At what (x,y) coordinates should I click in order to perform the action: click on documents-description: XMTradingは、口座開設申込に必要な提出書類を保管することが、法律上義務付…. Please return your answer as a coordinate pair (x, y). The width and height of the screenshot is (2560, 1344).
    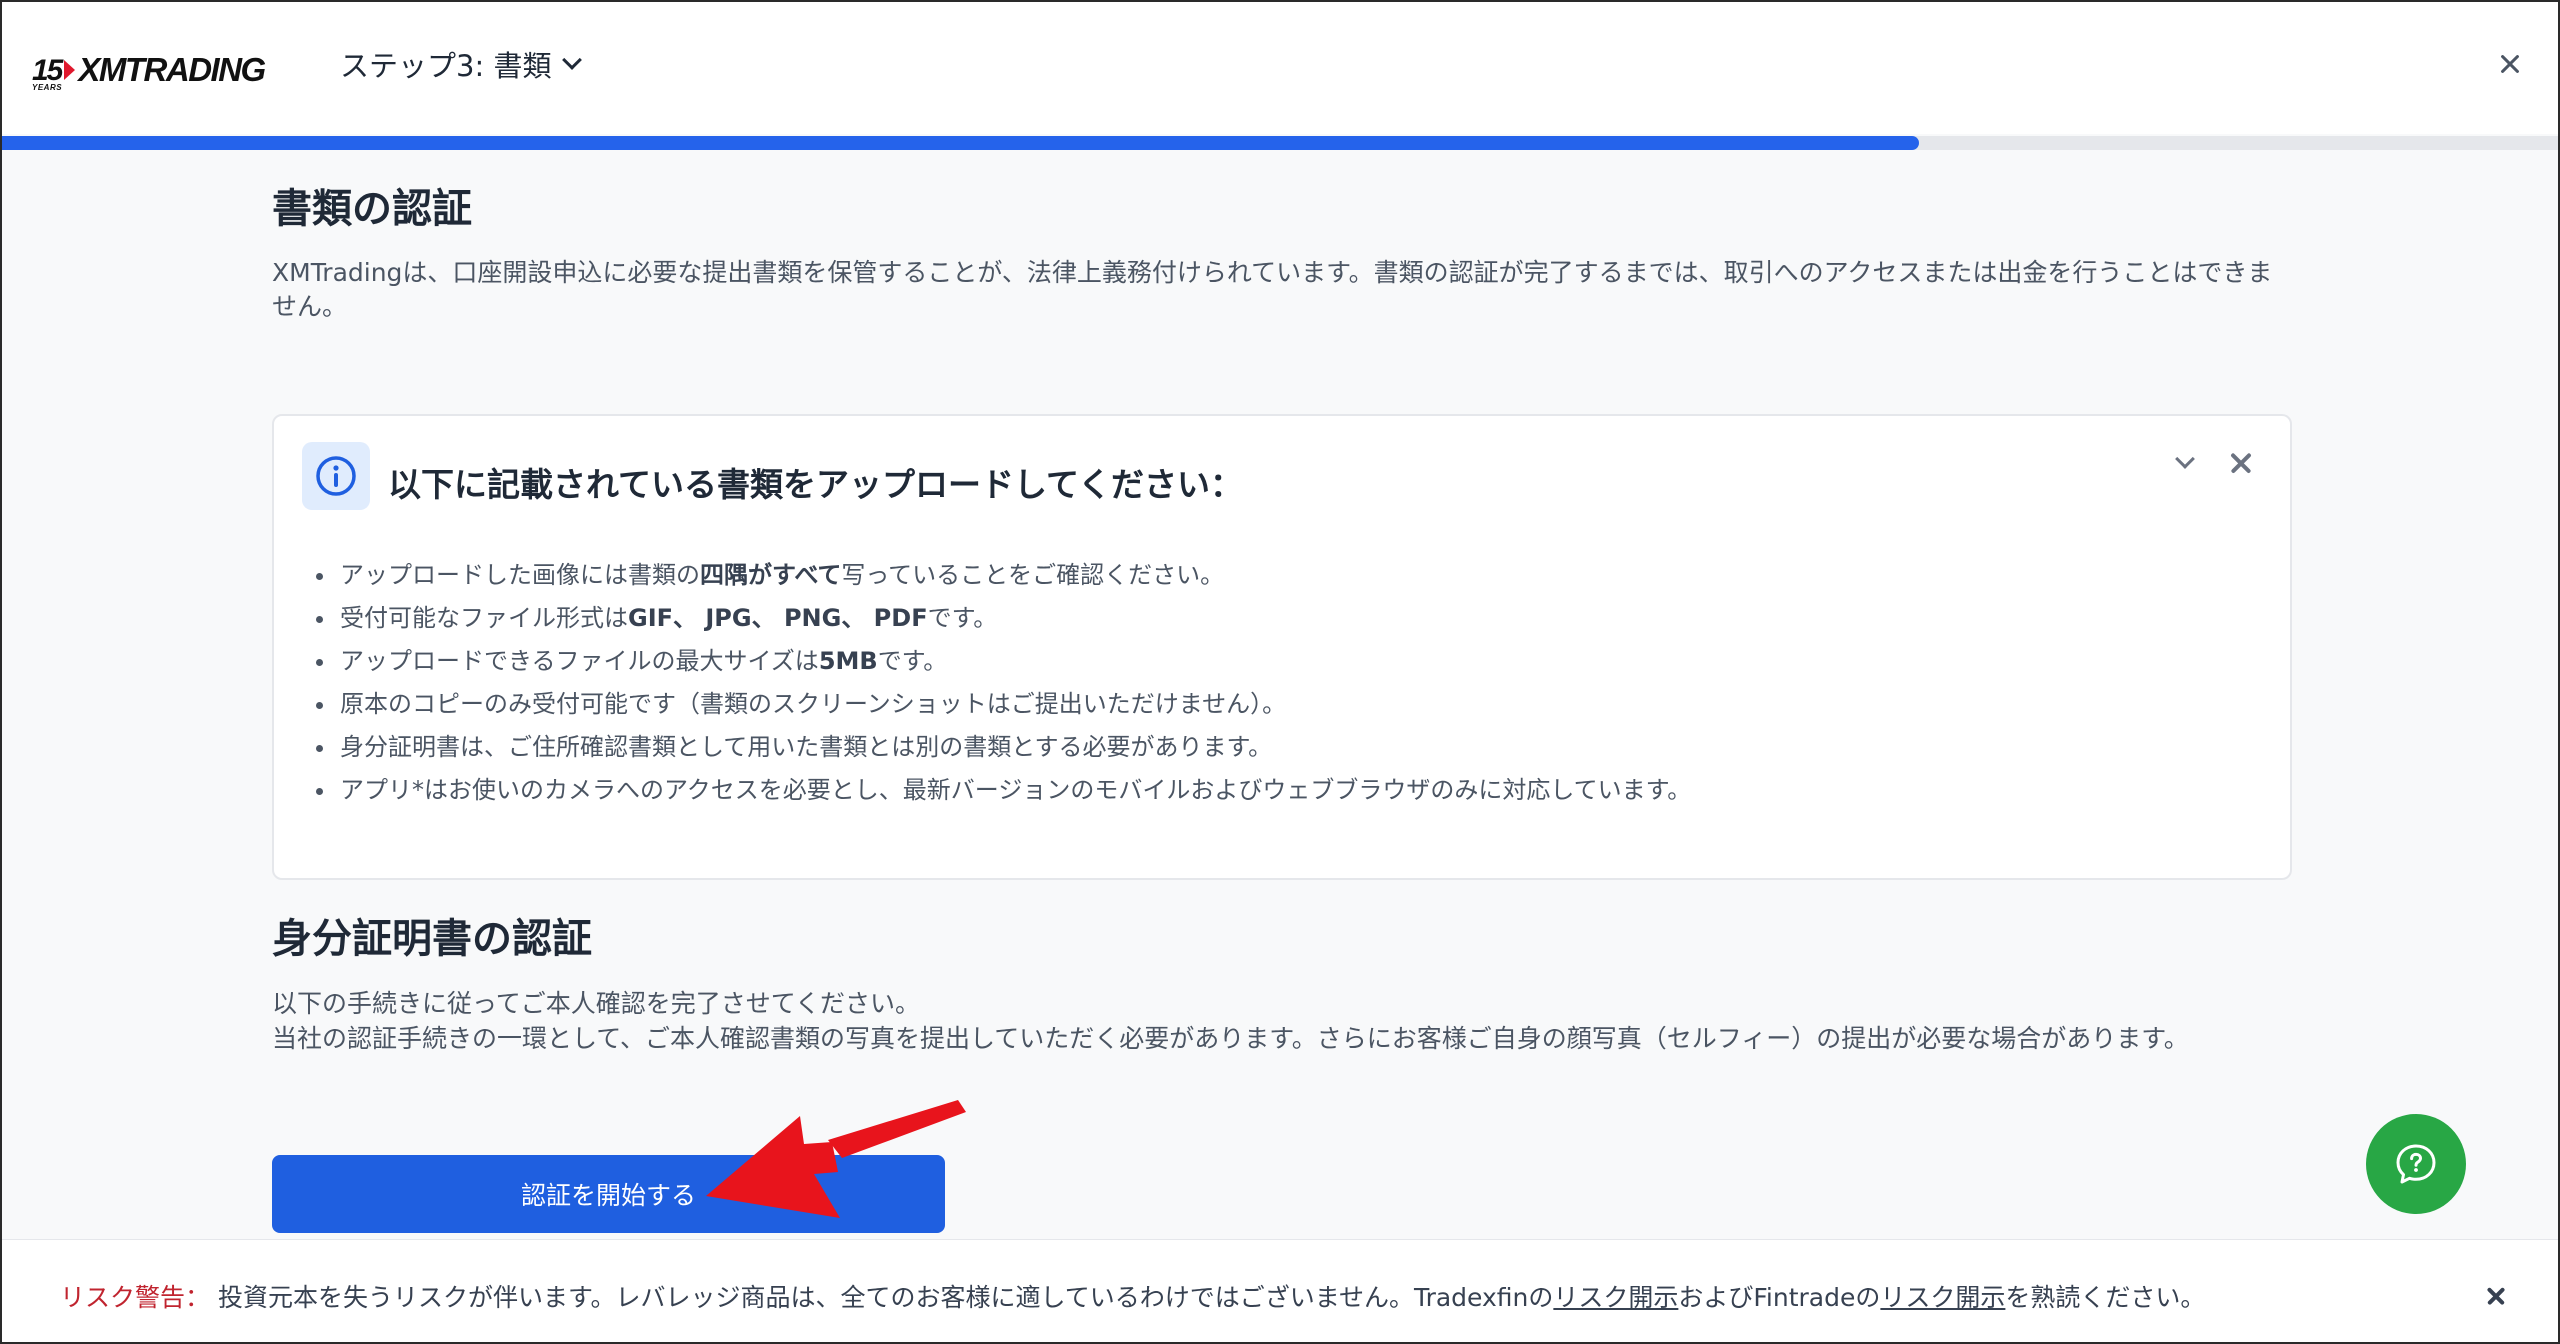
    Looking at the image, I should click on (1272, 289).